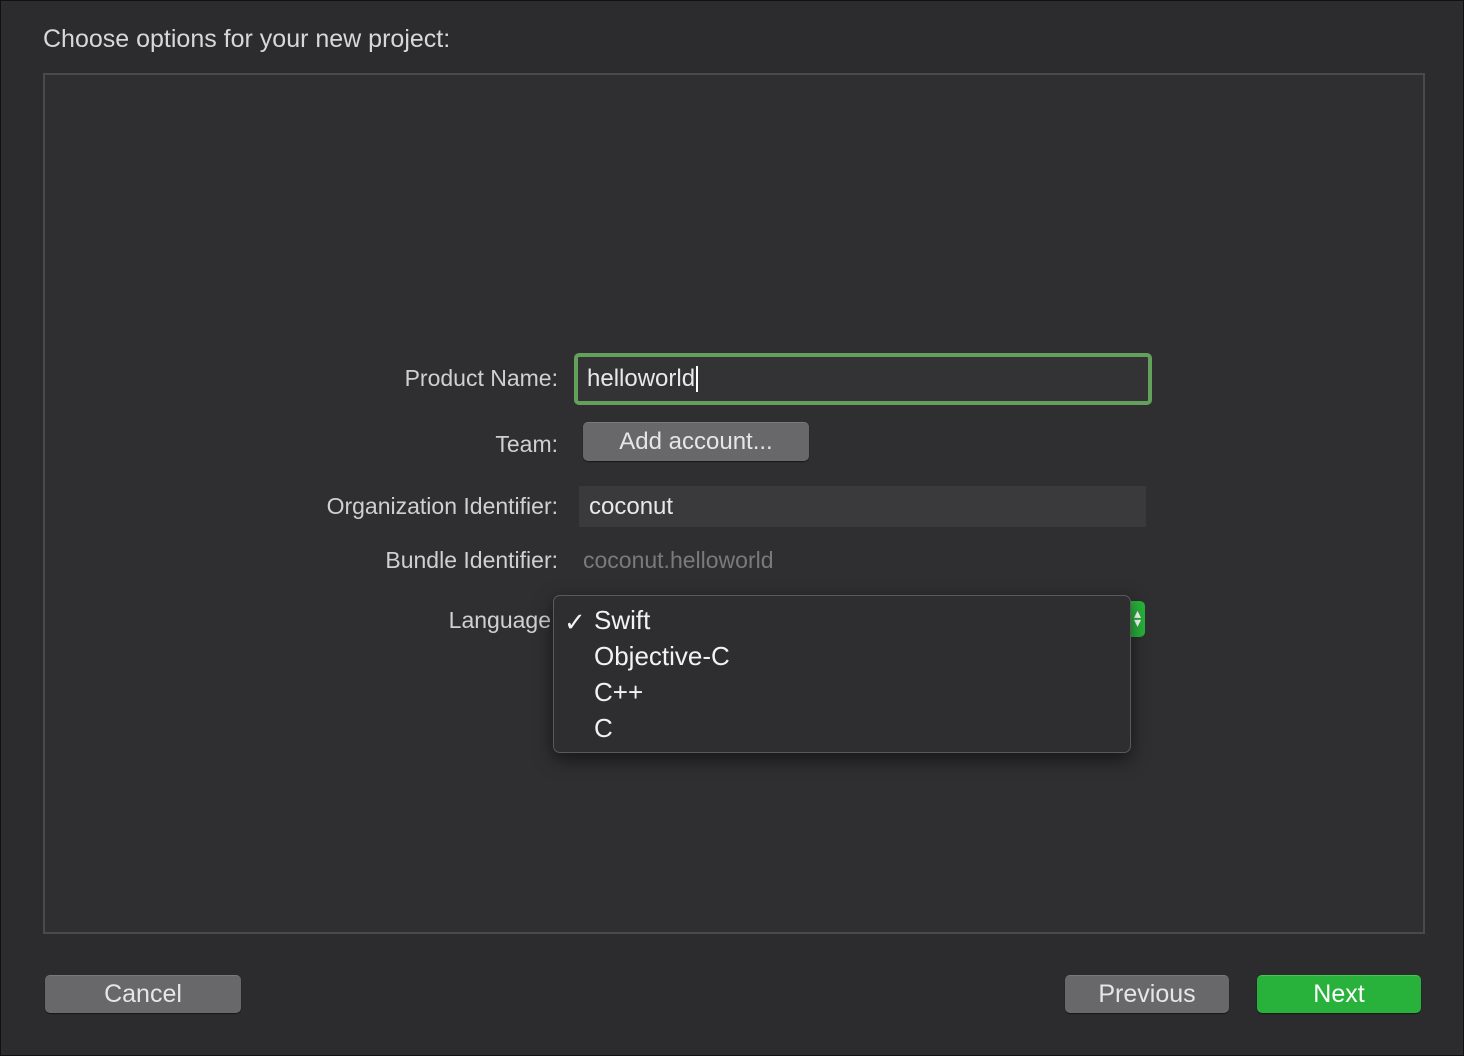 The width and height of the screenshot is (1464, 1056). What do you see at coordinates (499, 620) in the screenshot?
I see `language-label: Language` at bounding box center [499, 620].